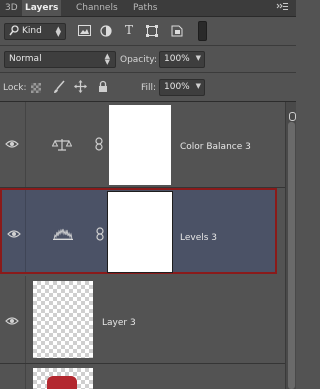  Describe the element at coordinates (177, 59) in the screenshot. I see `opacity-value: 100%` at that location.